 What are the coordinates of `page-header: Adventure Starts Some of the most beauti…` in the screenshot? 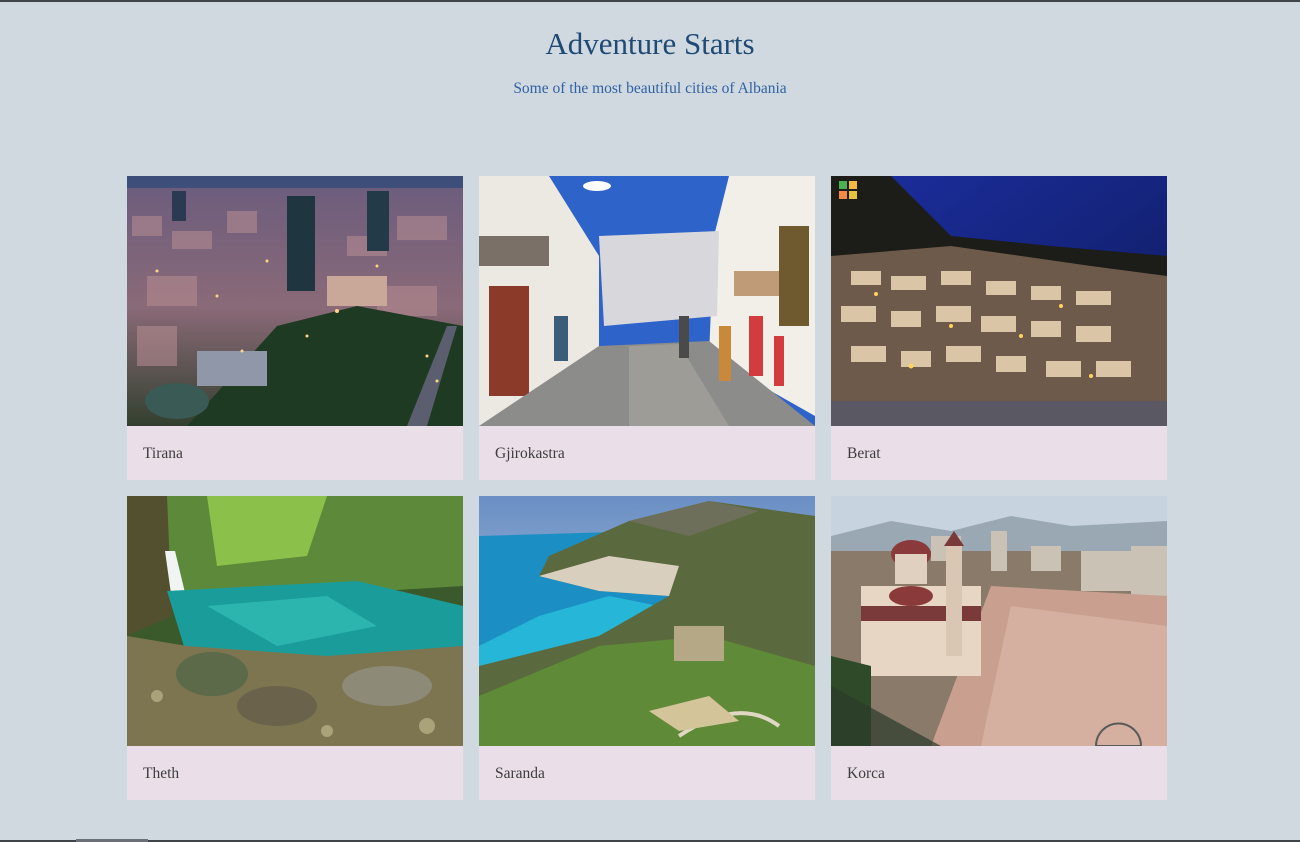 It's located at (650, 62).